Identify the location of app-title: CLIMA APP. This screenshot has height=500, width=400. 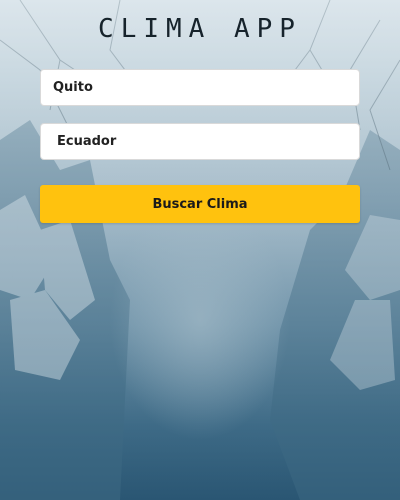
(200, 29).